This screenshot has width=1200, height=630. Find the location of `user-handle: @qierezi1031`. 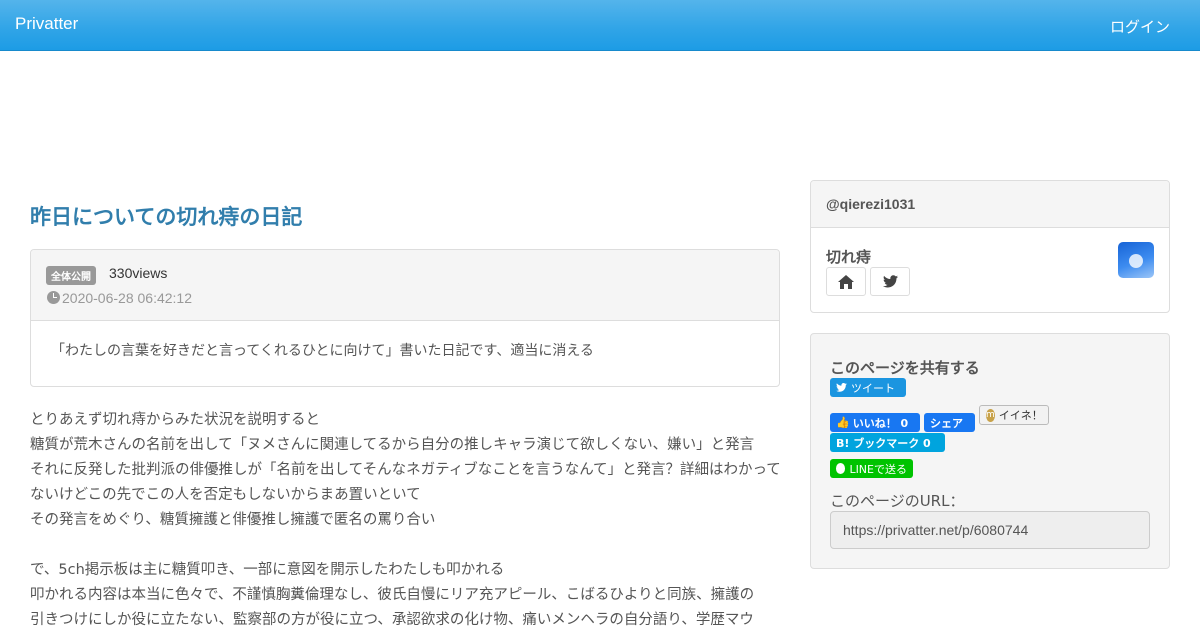

user-handle: @qierezi1031 is located at coordinates (870, 204).